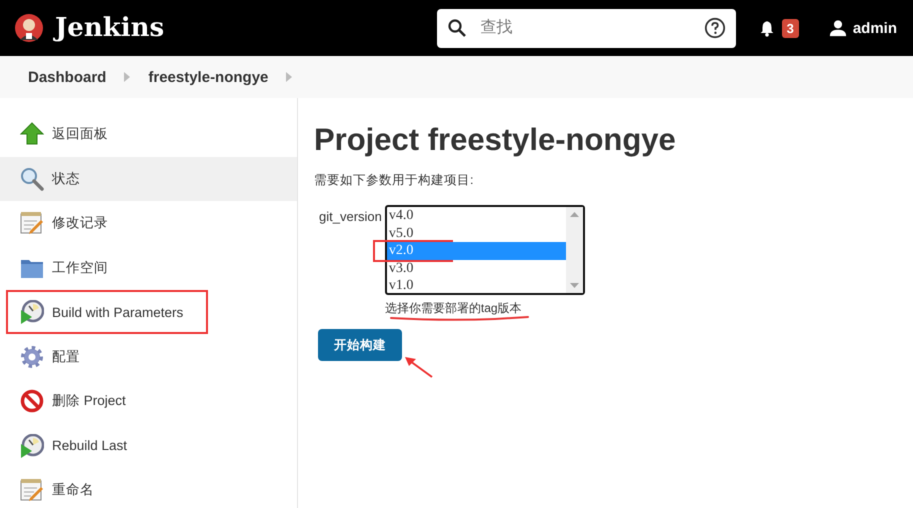 The width and height of the screenshot is (913, 508). I want to click on list-option: v4.0, so click(476, 216).